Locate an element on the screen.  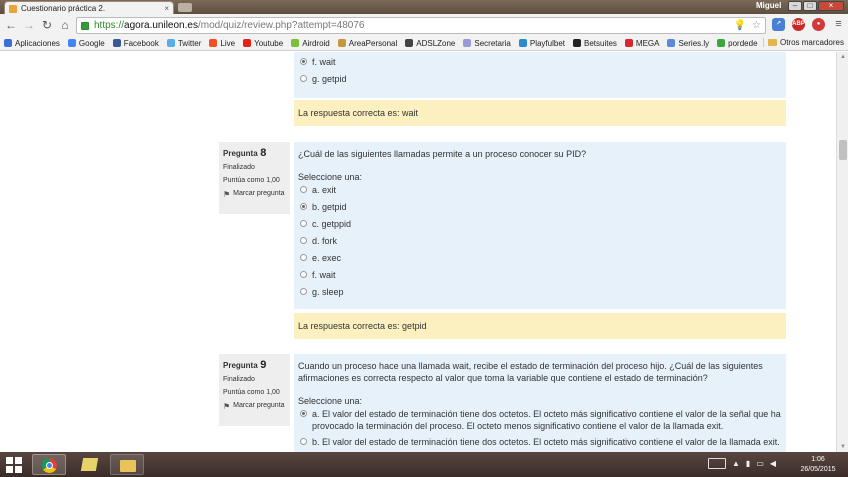
answer-option: g. getpid is located at coordinates (540, 81).